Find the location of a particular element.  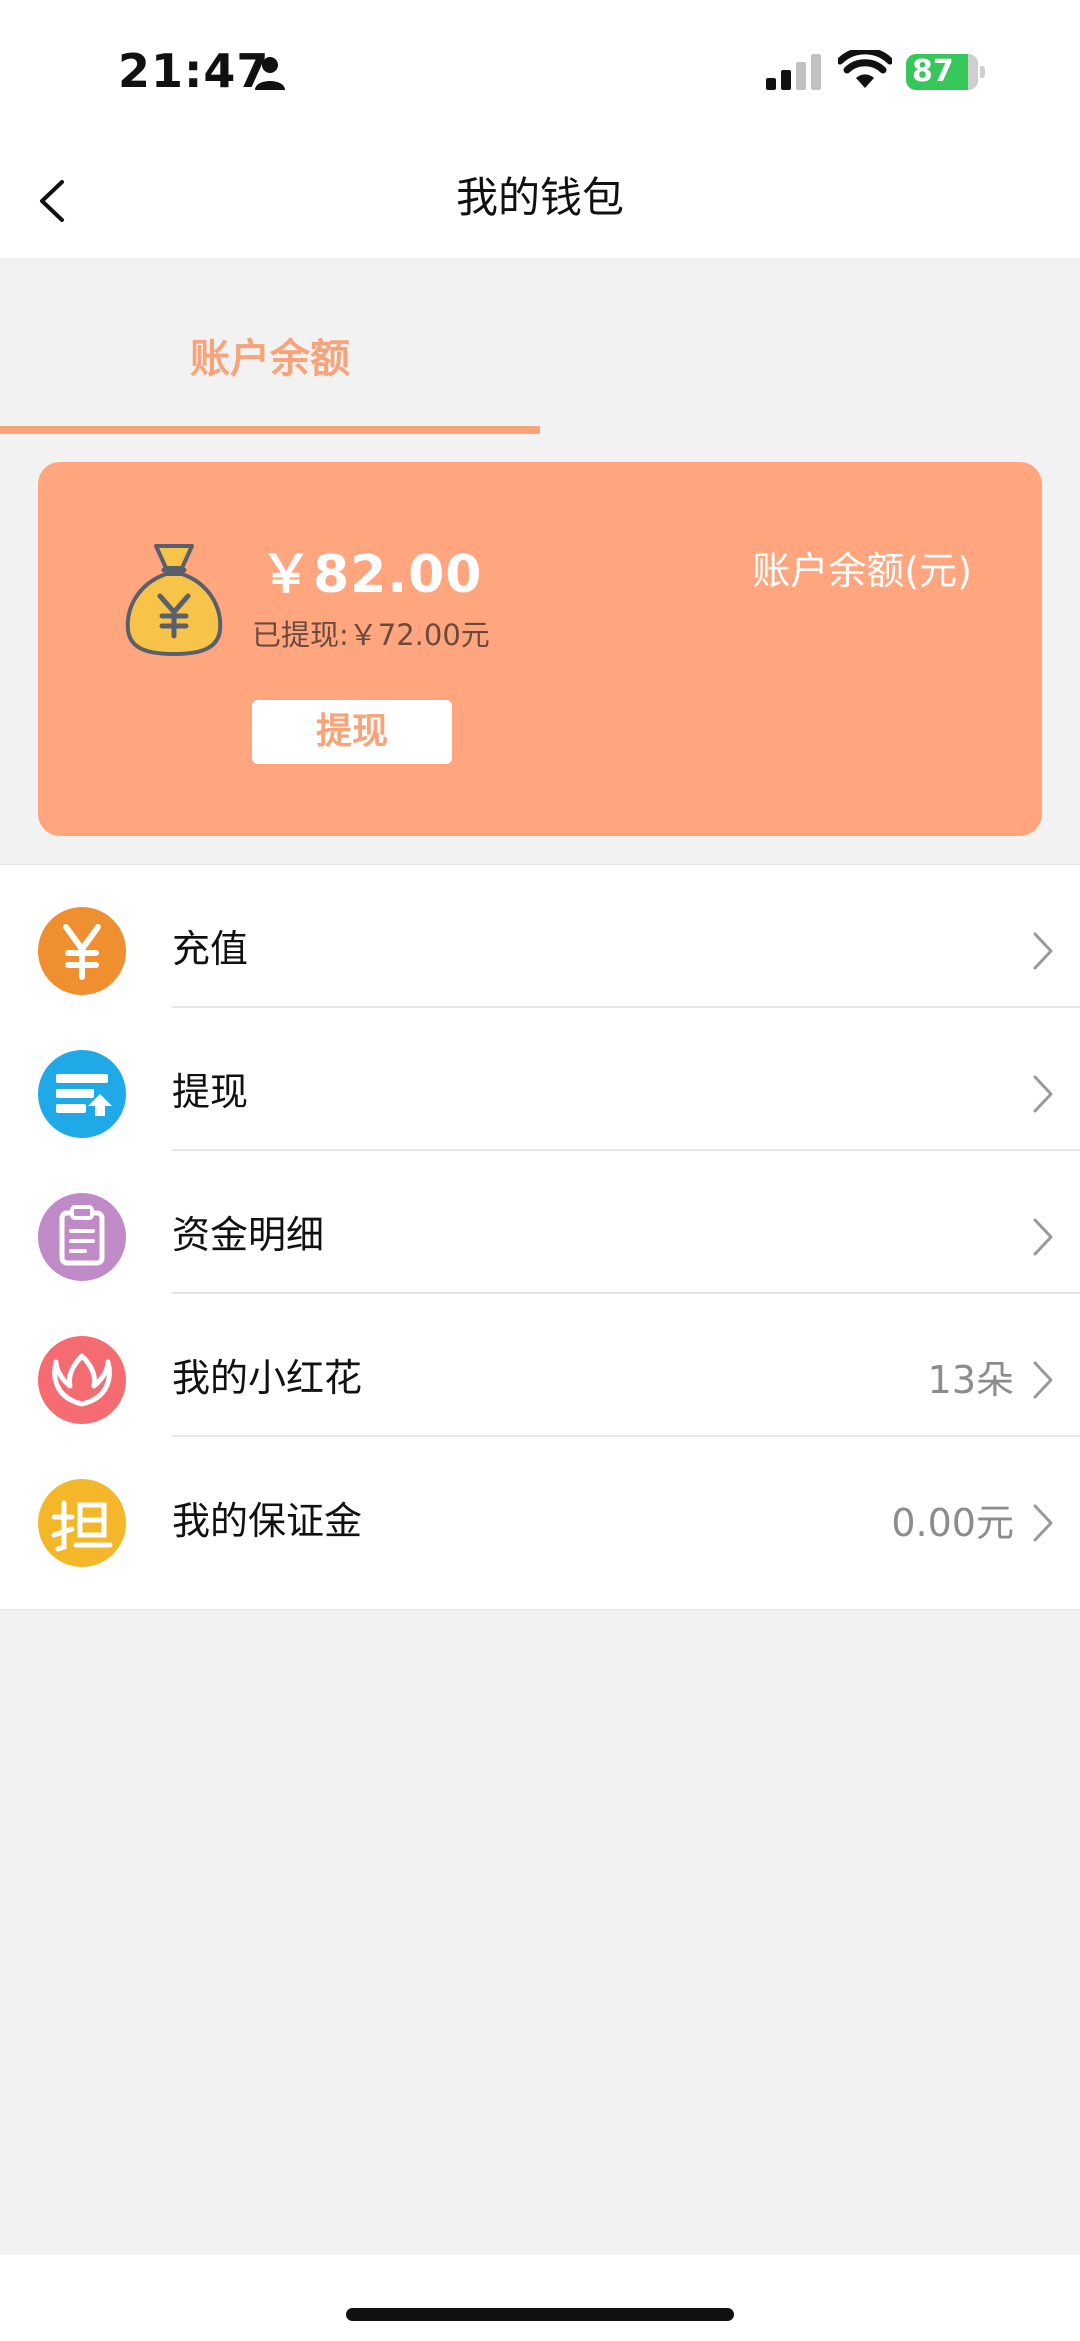

nav-bar: 我的钱包 is located at coordinates (540, 199).